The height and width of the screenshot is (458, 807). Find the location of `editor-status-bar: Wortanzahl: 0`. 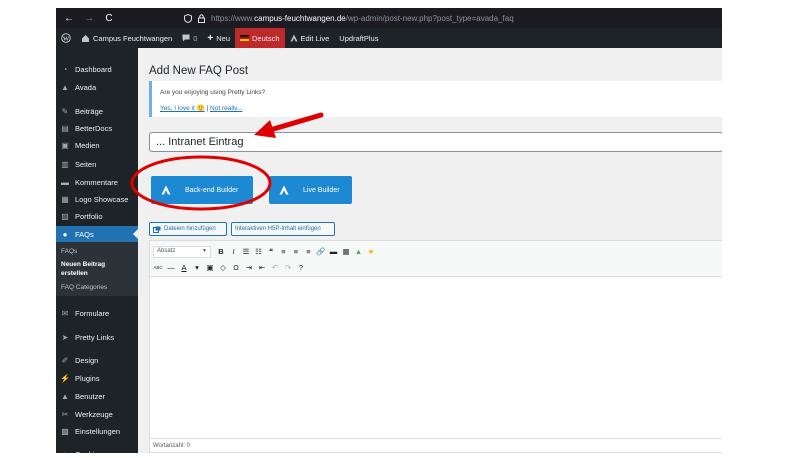

editor-status-bar: Wortanzahl: 0 is located at coordinates (436, 445).